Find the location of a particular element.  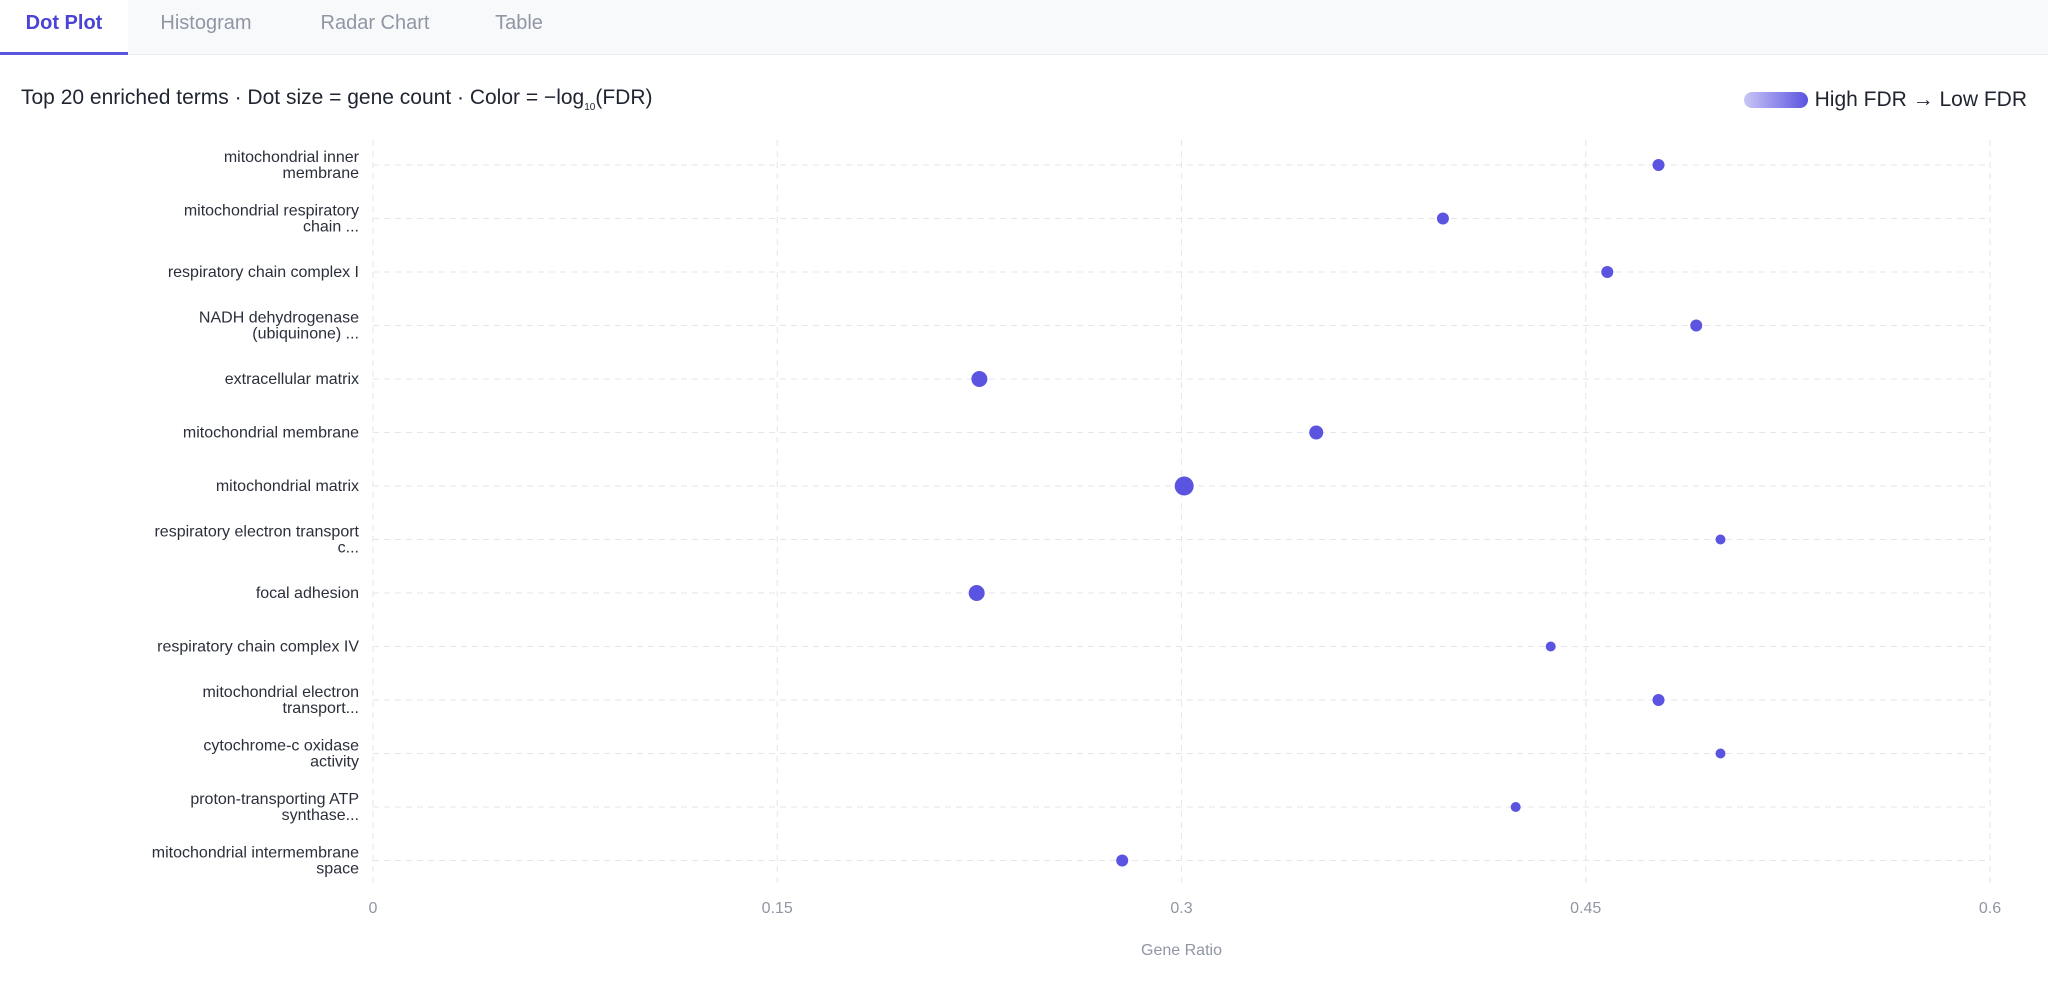

x-tick-label: 0.45 is located at coordinates (1585, 908).